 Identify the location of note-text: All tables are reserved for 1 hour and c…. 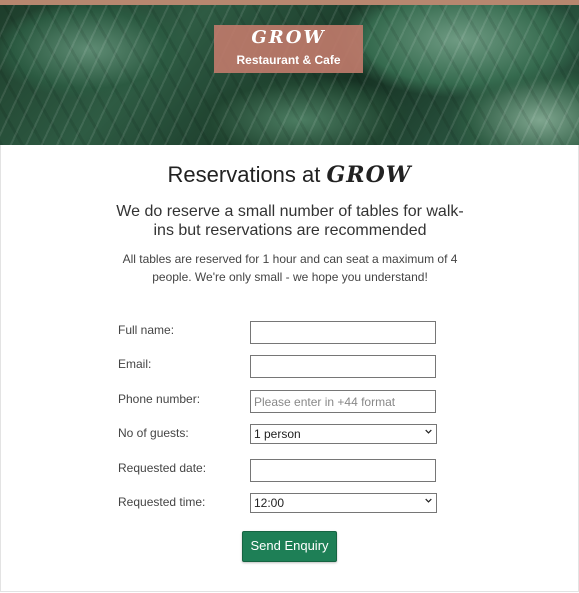
(290, 268).